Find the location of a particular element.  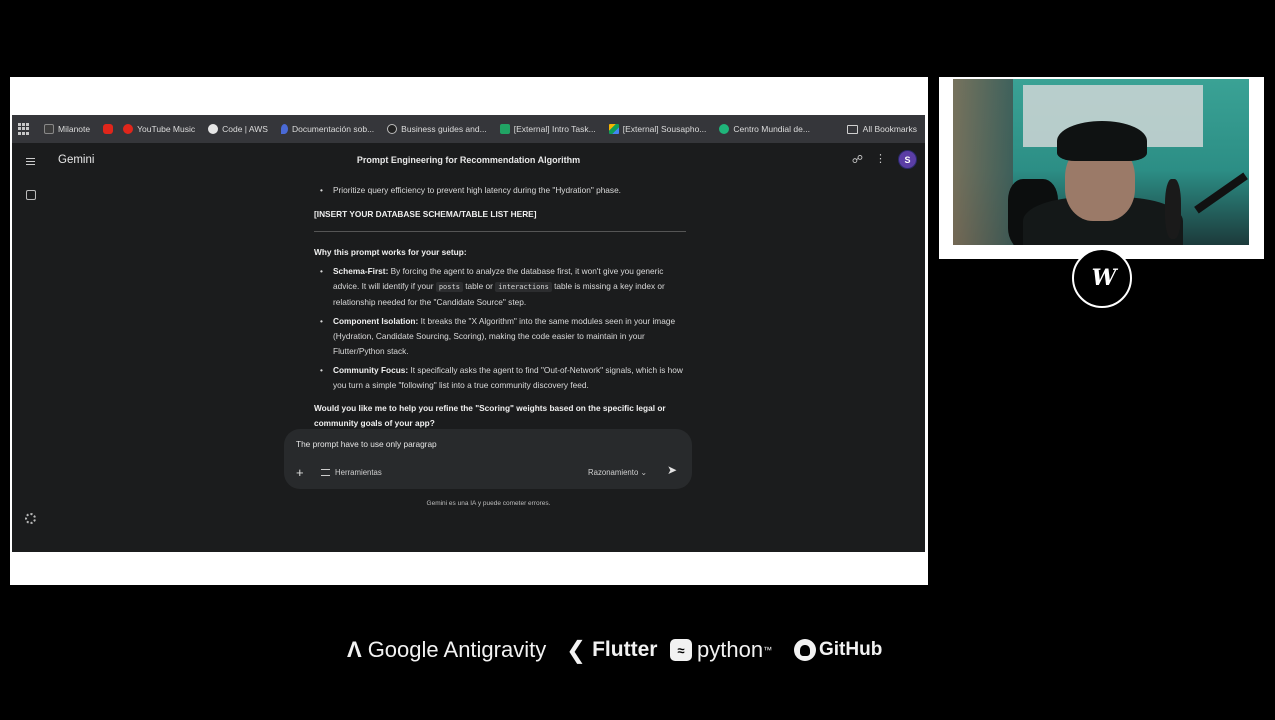

bookmark-youtube is located at coordinates (110, 129).